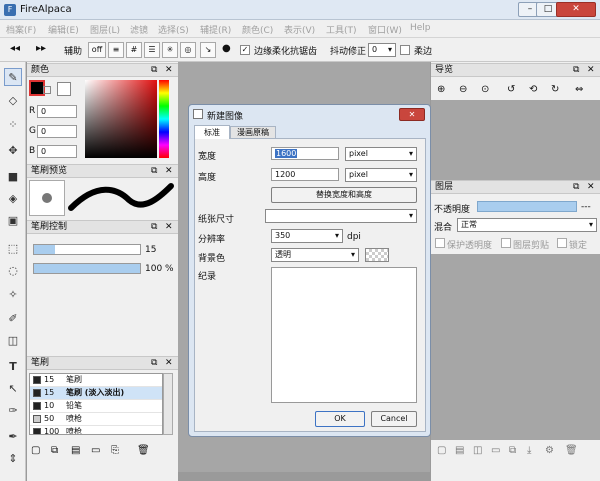 The image size is (600, 481). What do you see at coordinates (13, 341) in the screenshot?
I see `select-eraser-tool-icon: ◫` at bounding box center [13, 341].